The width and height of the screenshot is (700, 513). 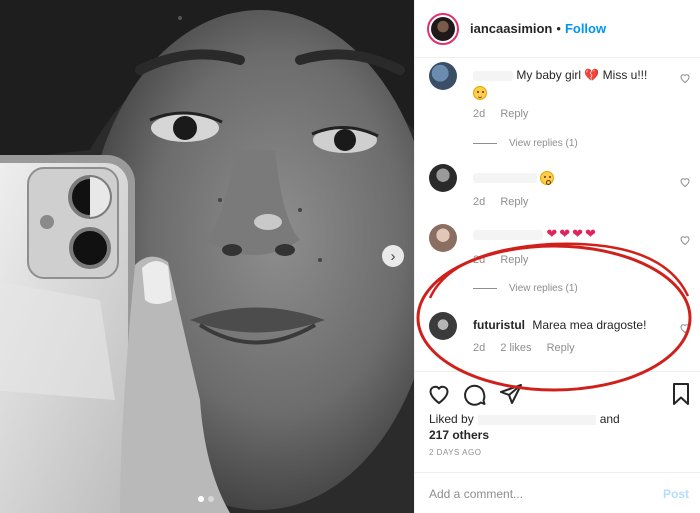 What do you see at coordinates (511, 28) in the screenshot?
I see `post-username: iancaasimion` at bounding box center [511, 28].